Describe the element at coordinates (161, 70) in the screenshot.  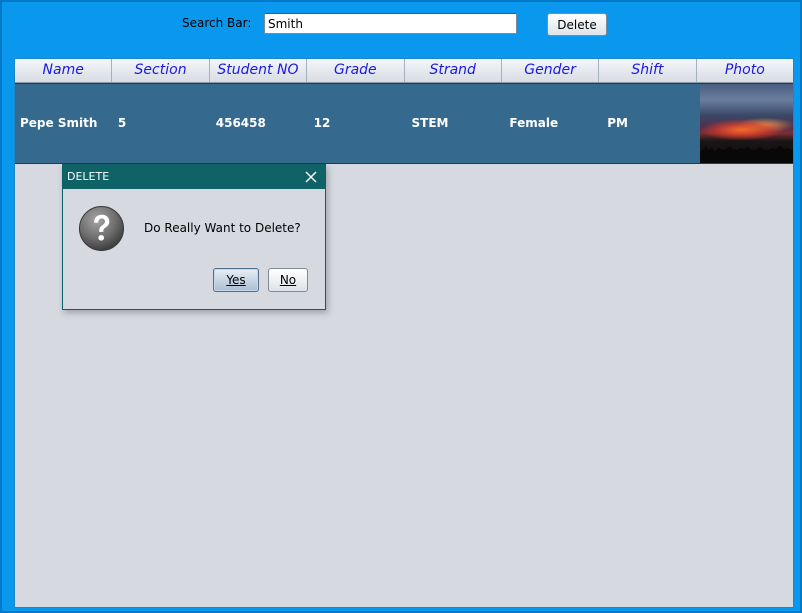
I see `column-header-section: Section` at that location.